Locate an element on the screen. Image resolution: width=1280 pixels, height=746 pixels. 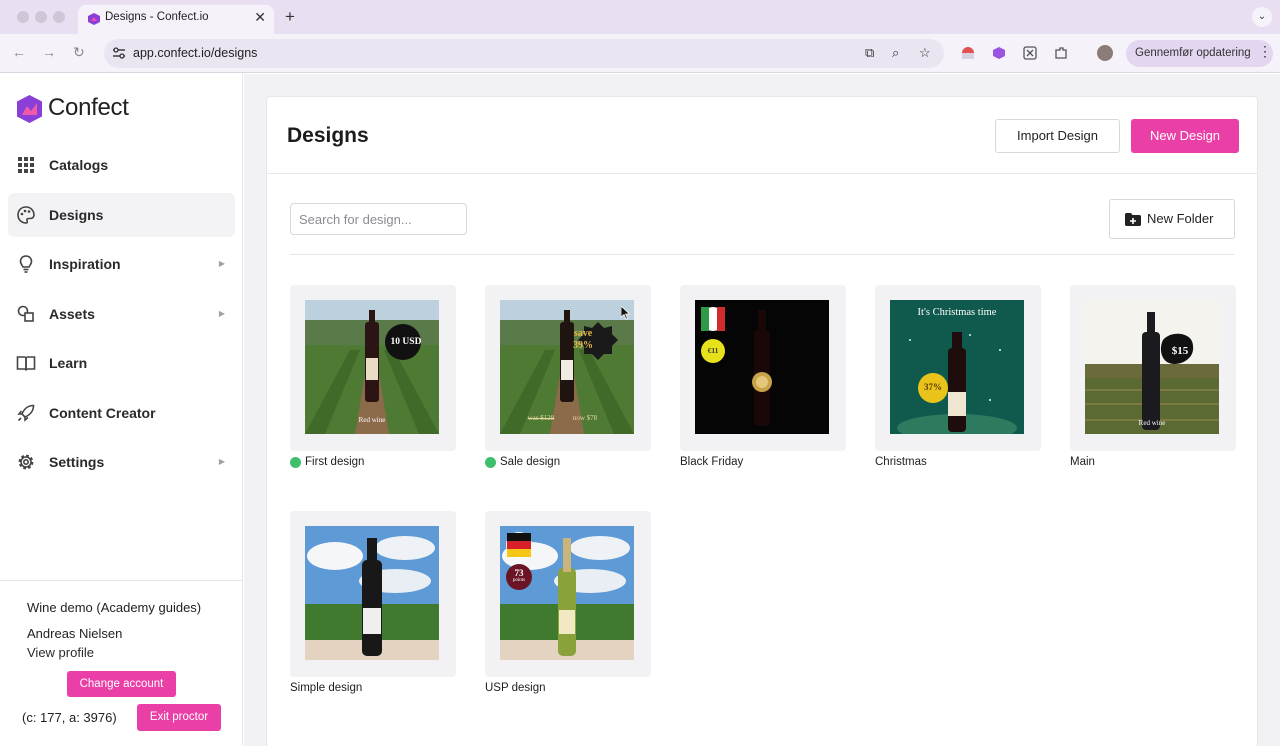
black-friday-wine-image is located at coordinates (762, 367).